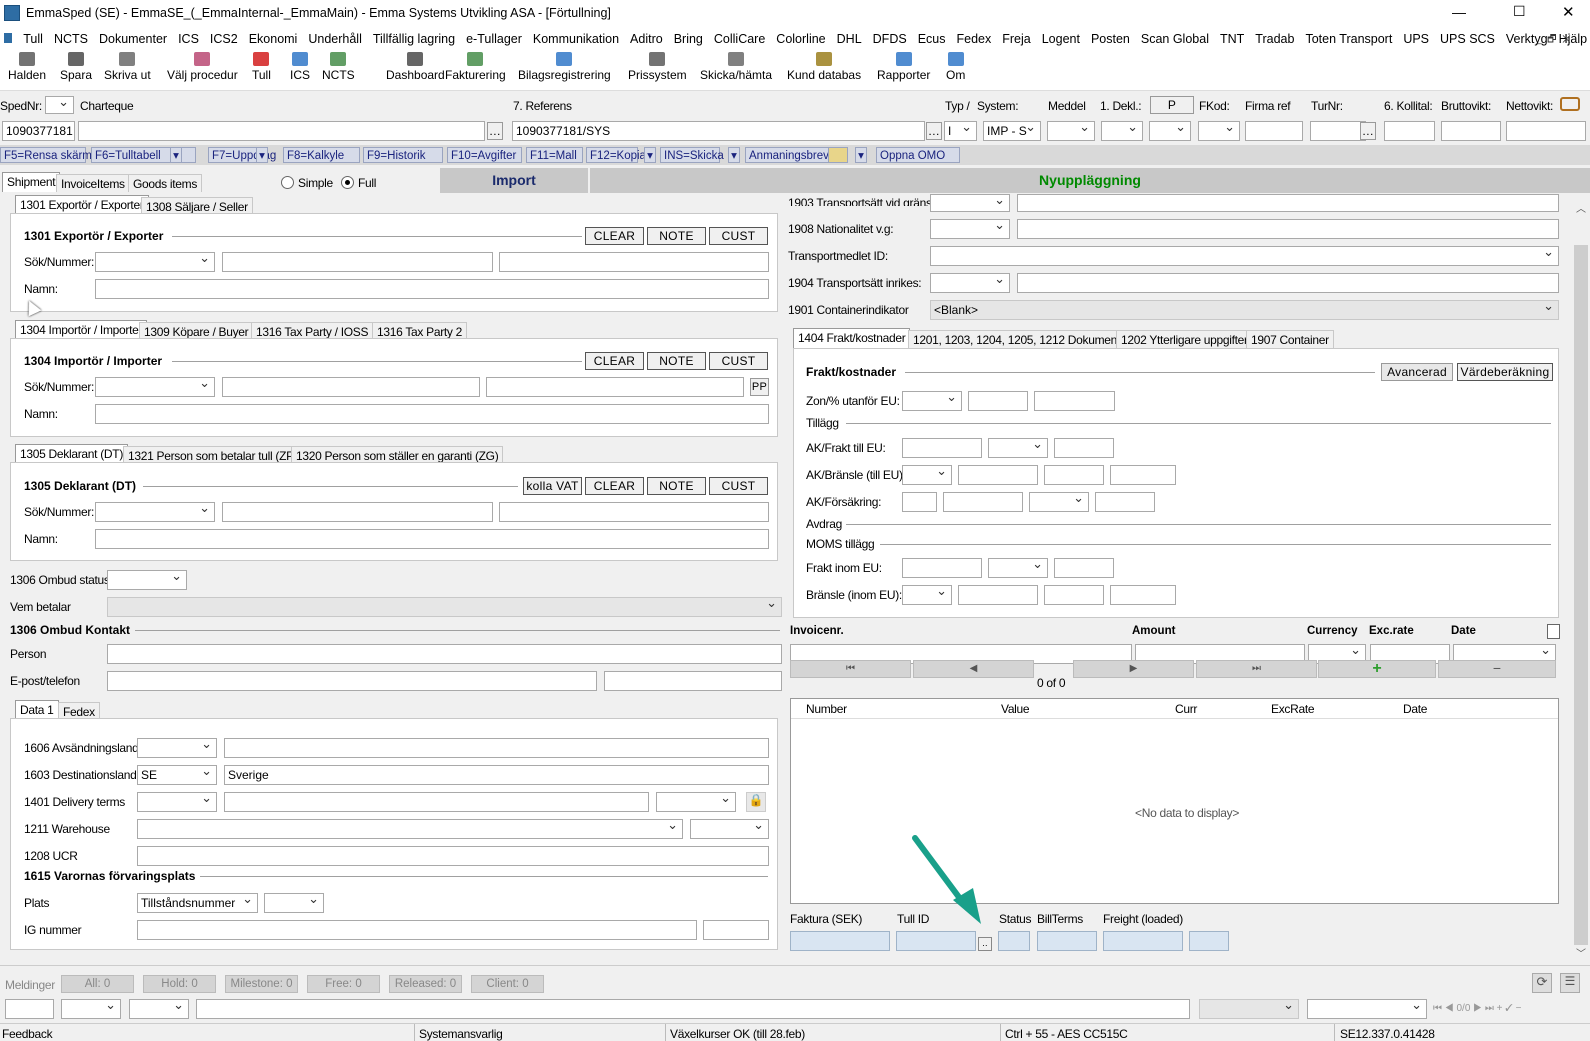 The image size is (1590, 1041). I want to click on frakt-inom-input, so click(942, 568).